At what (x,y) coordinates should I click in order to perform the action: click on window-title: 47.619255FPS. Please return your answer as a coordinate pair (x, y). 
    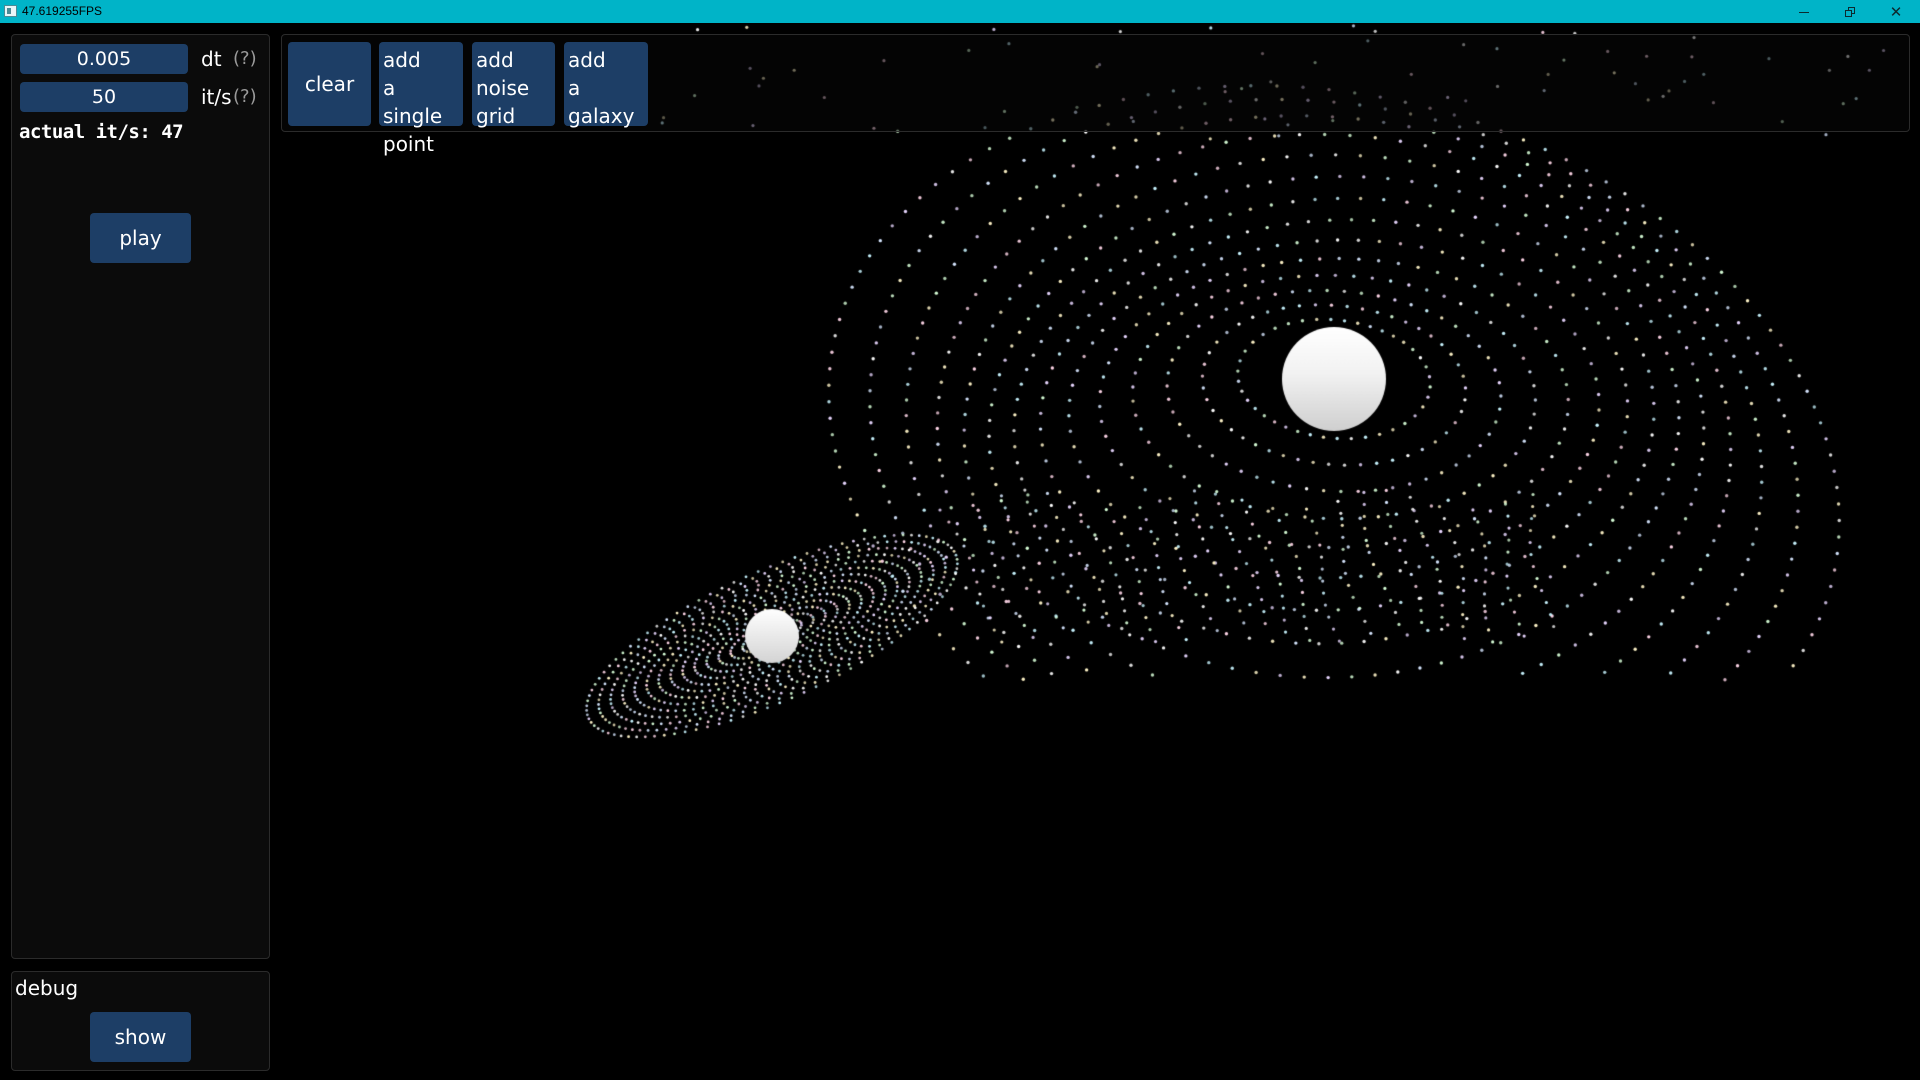
    Looking at the image, I should click on (62, 11).